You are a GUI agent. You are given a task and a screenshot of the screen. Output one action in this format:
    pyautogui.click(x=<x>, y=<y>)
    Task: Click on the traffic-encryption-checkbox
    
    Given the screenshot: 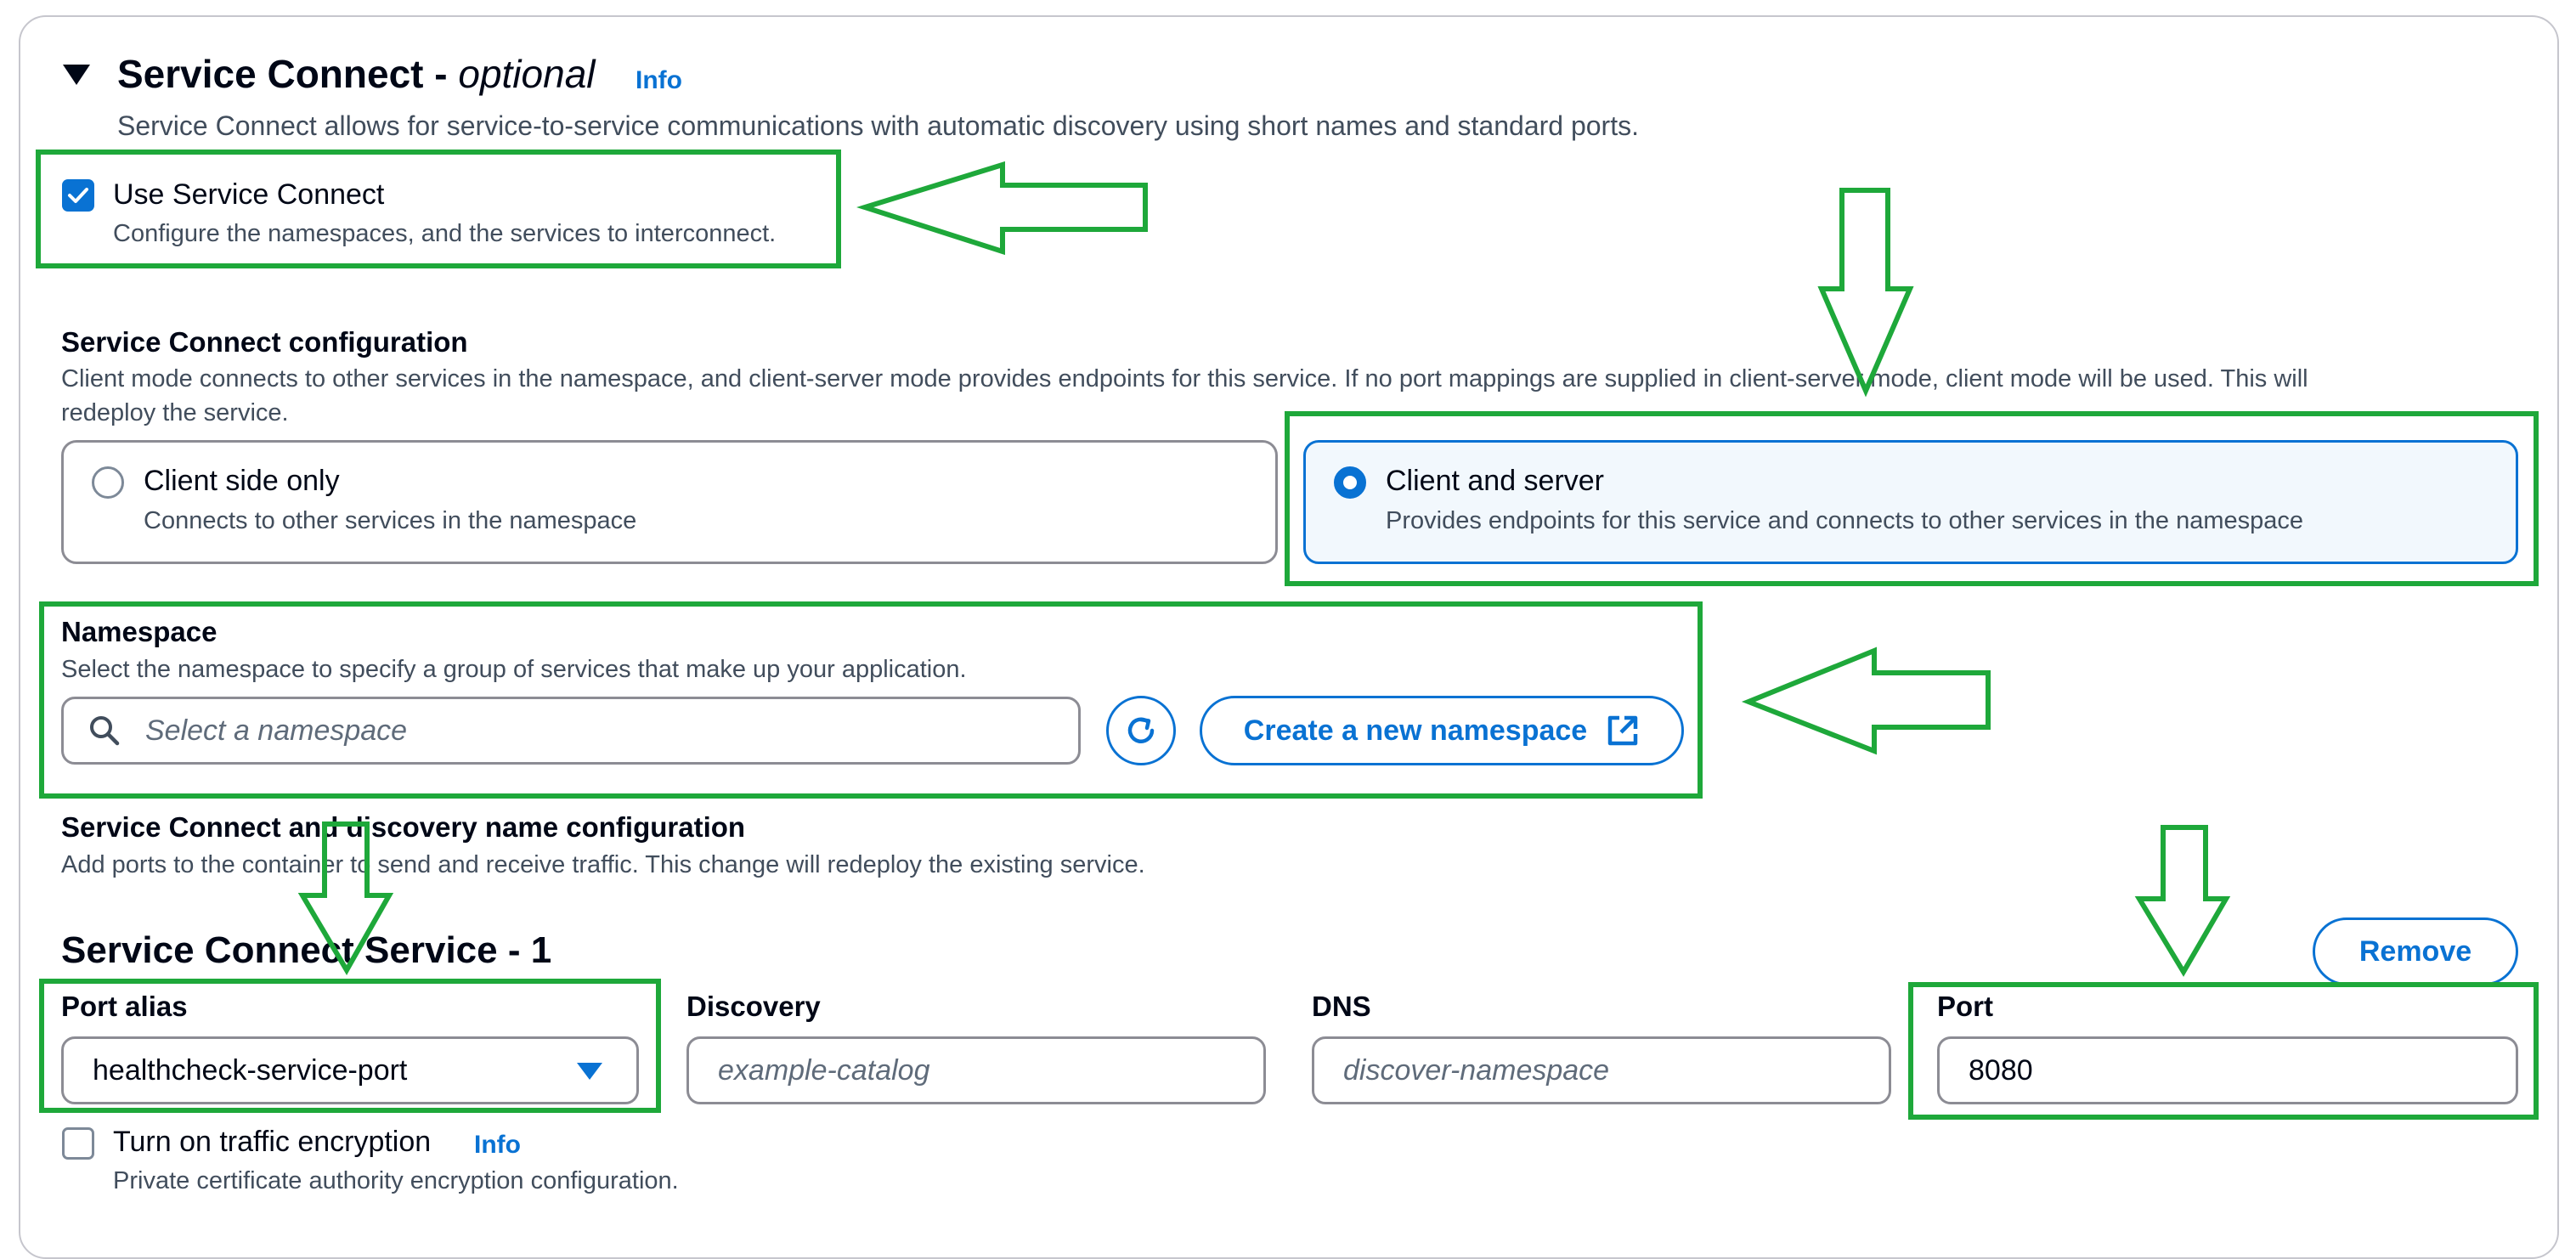 What is the action you would take?
    pyautogui.click(x=78, y=1143)
    